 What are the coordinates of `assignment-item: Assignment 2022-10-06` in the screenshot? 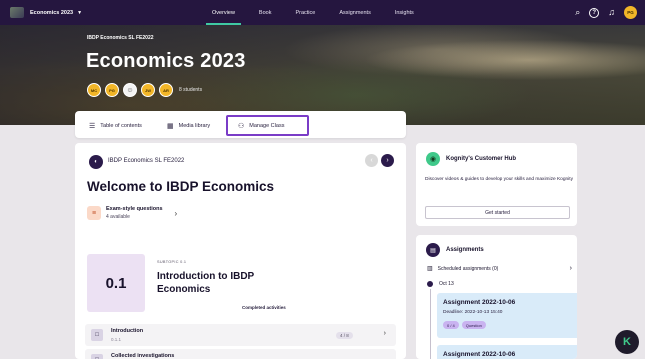 It's located at (507, 352).